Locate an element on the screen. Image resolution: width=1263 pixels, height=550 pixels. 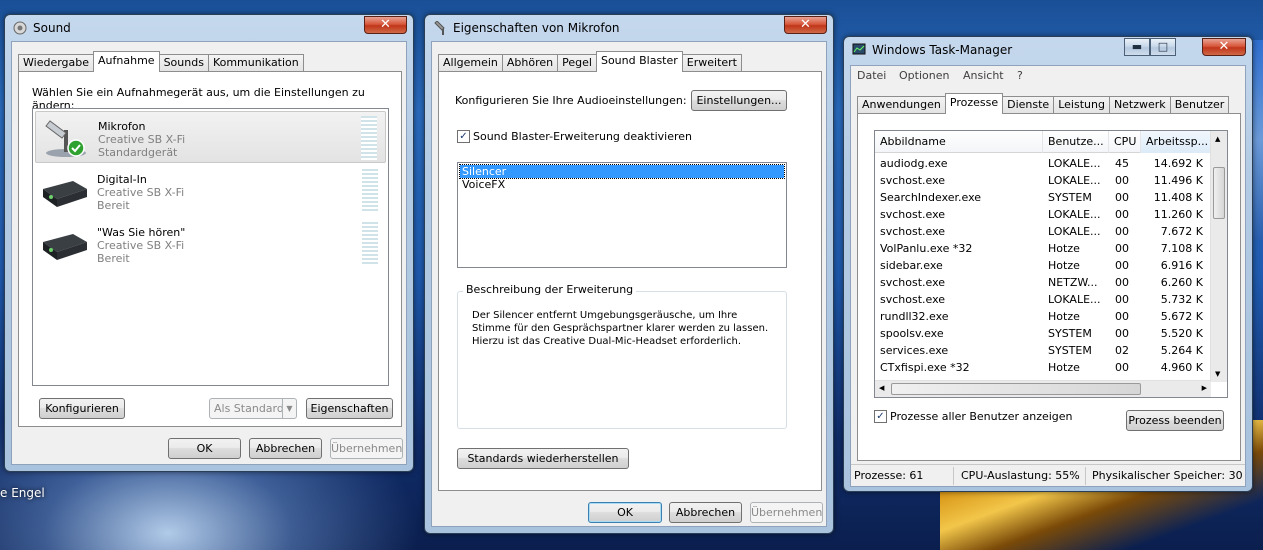
table-row: svchost.exe LOKALE... 00 5.732 K is located at coordinates (1042, 299).